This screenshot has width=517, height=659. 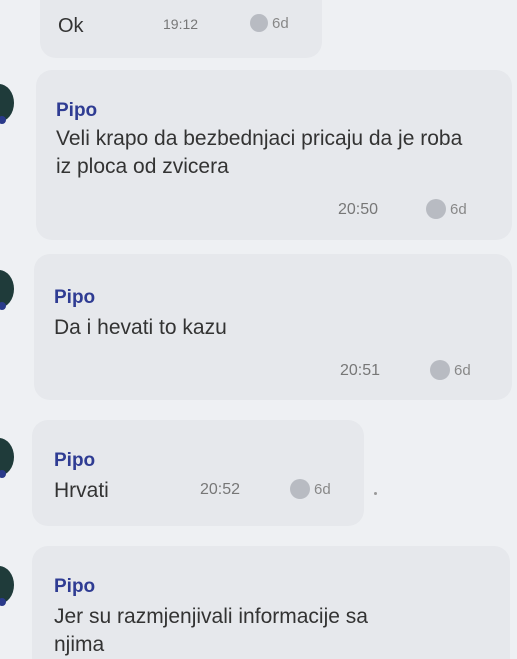 What do you see at coordinates (71, 26) in the screenshot?
I see `message-text: Ok` at bounding box center [71, 26].